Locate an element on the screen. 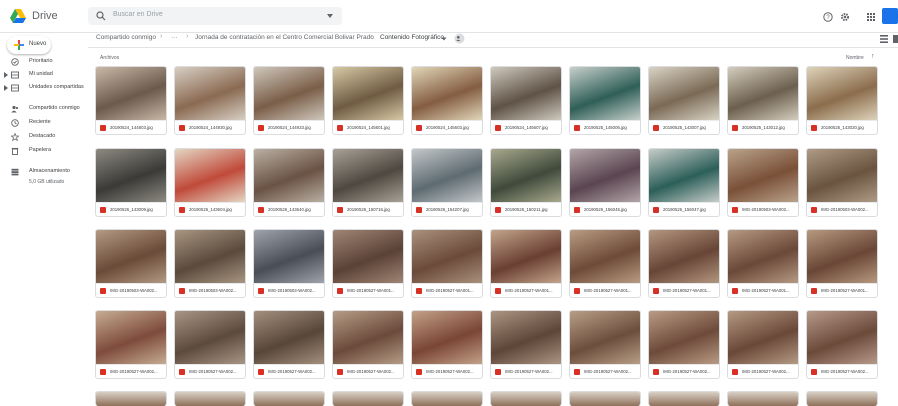 The image size is (898, 406). search-bar: Buscar en Drive is located at coordinates (215, 16).